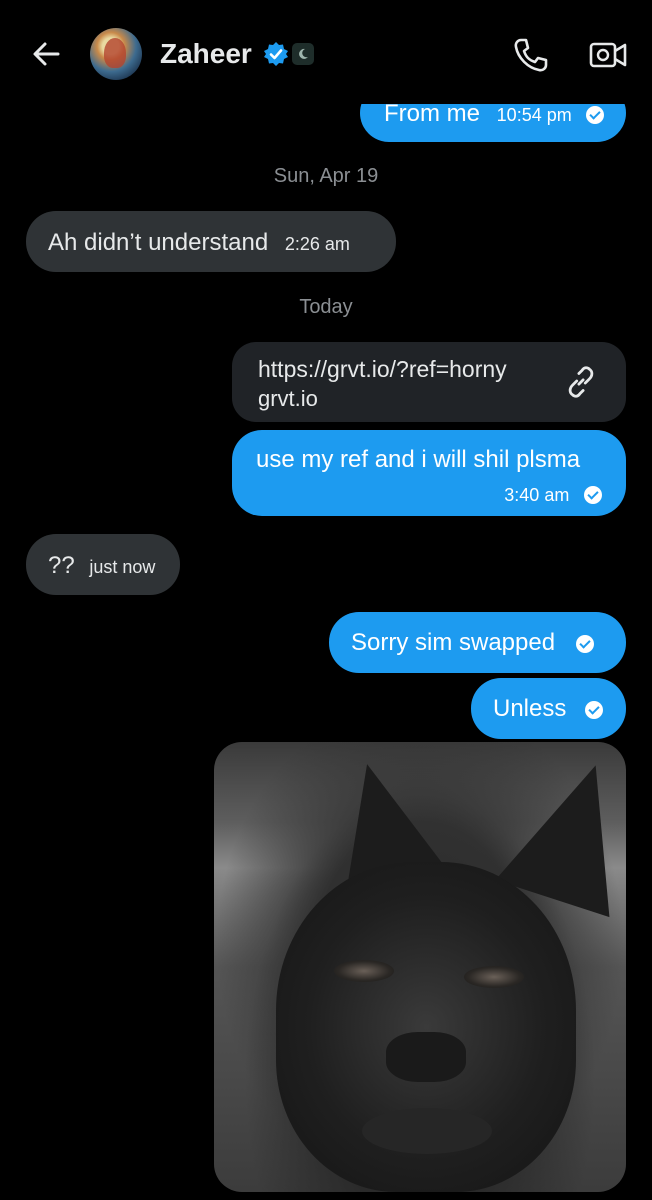 This screenshot has height=1200, width=652. I want to click on message-text: ??, so click(61, 565).